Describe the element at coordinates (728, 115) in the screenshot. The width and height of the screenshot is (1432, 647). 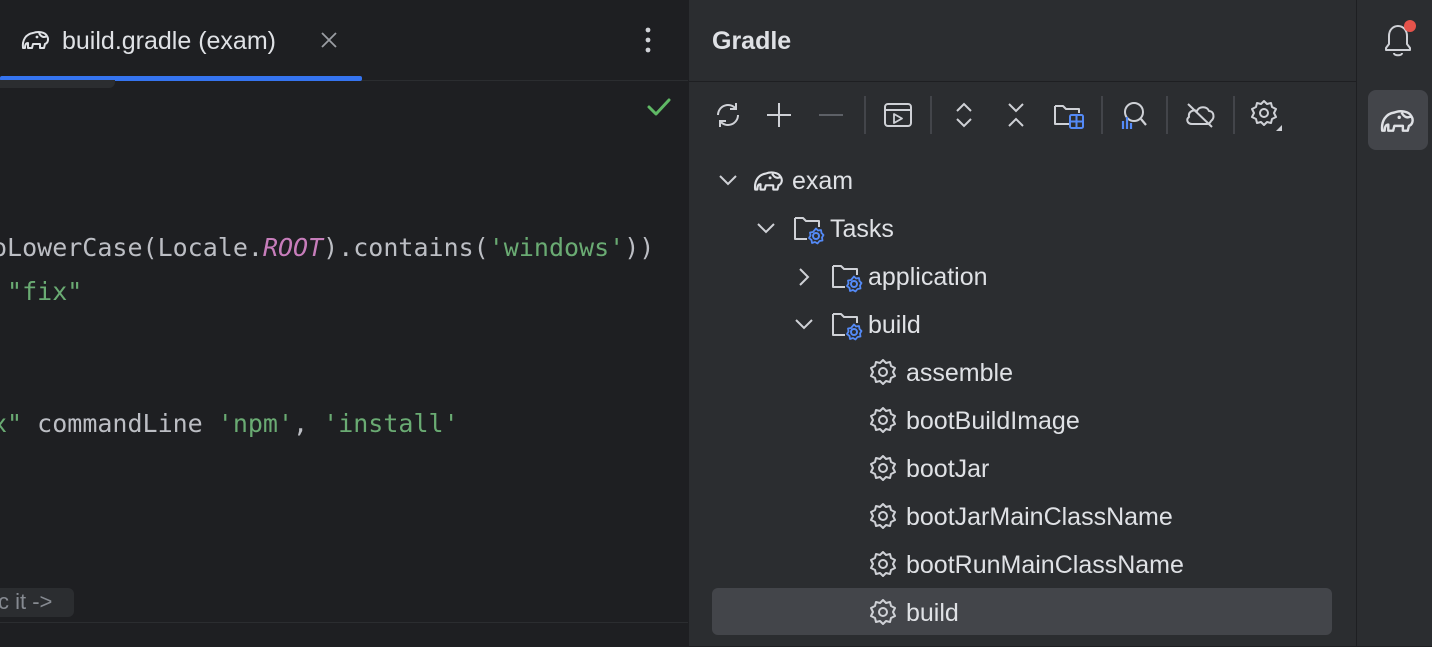
I see `reload-icon` at that location.